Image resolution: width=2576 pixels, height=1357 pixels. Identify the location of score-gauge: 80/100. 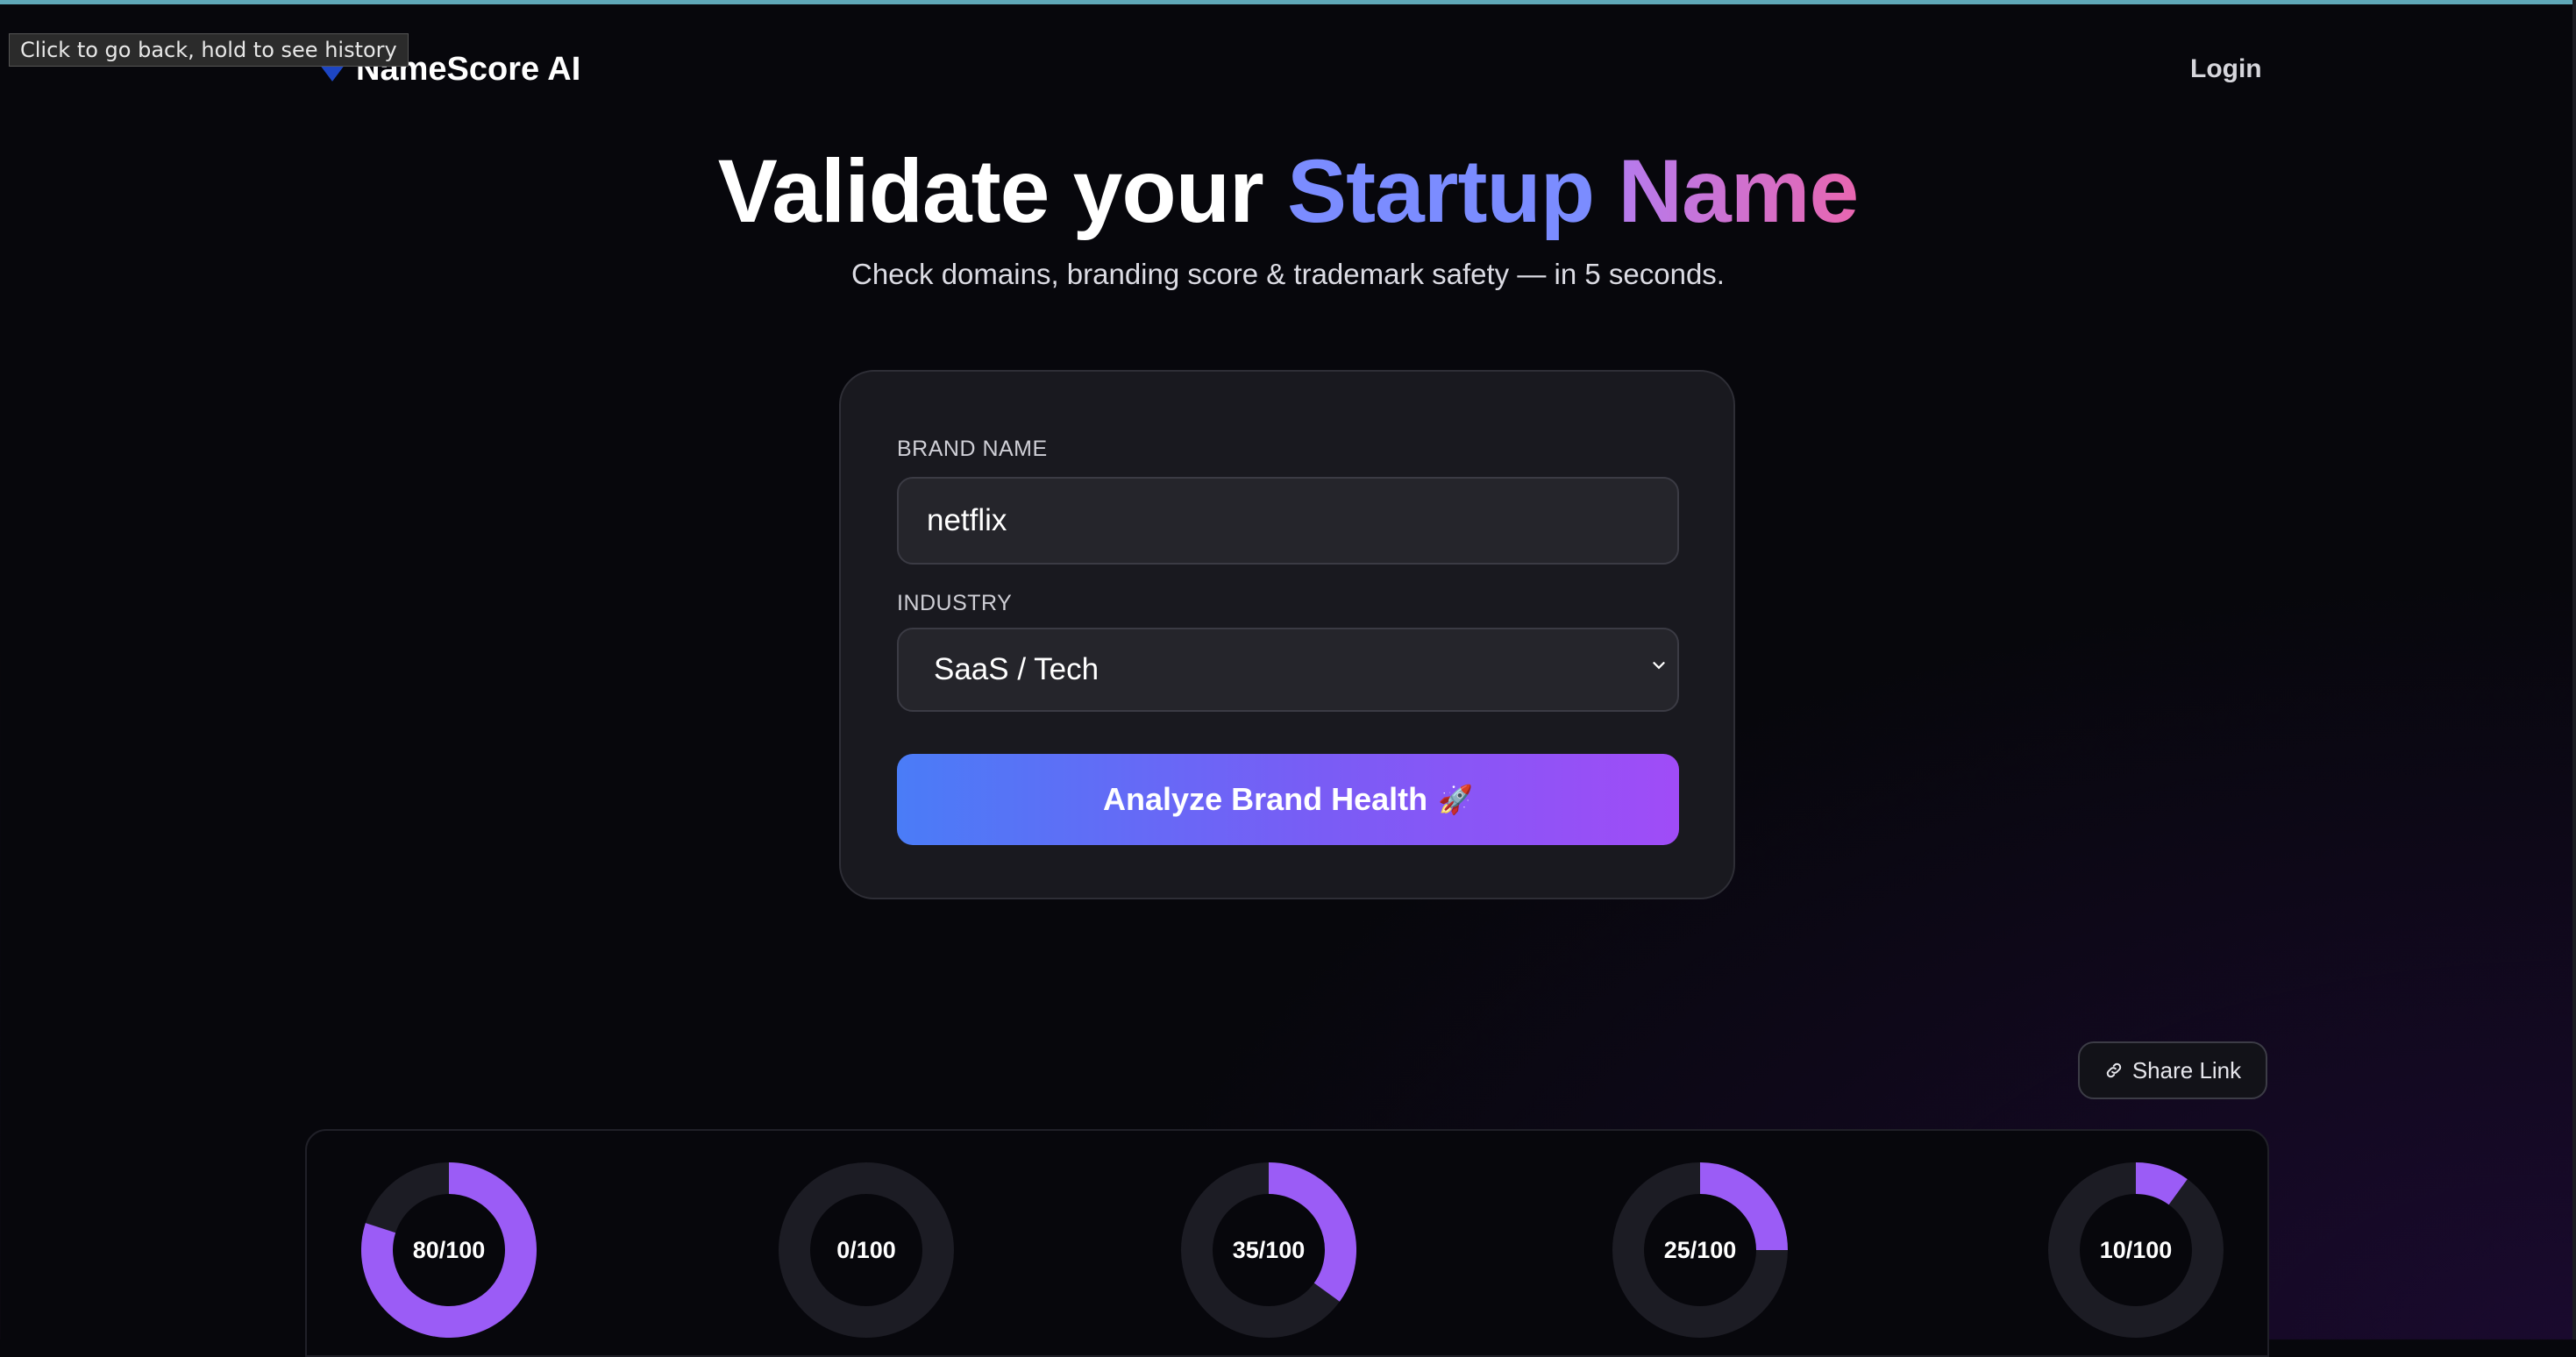
(449, 1250).